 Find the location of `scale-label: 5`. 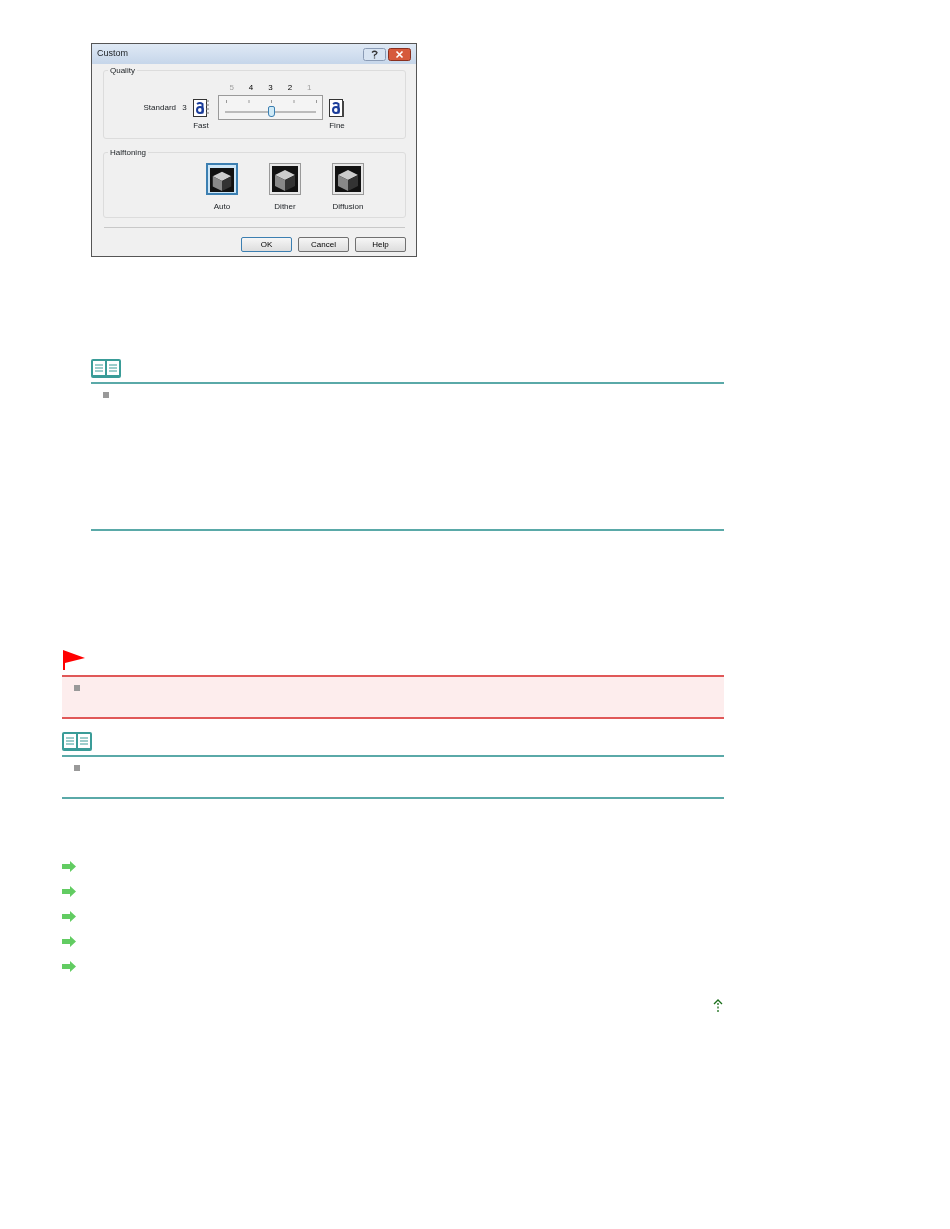

scale-label: 5 is located at coordinates (231, 88).